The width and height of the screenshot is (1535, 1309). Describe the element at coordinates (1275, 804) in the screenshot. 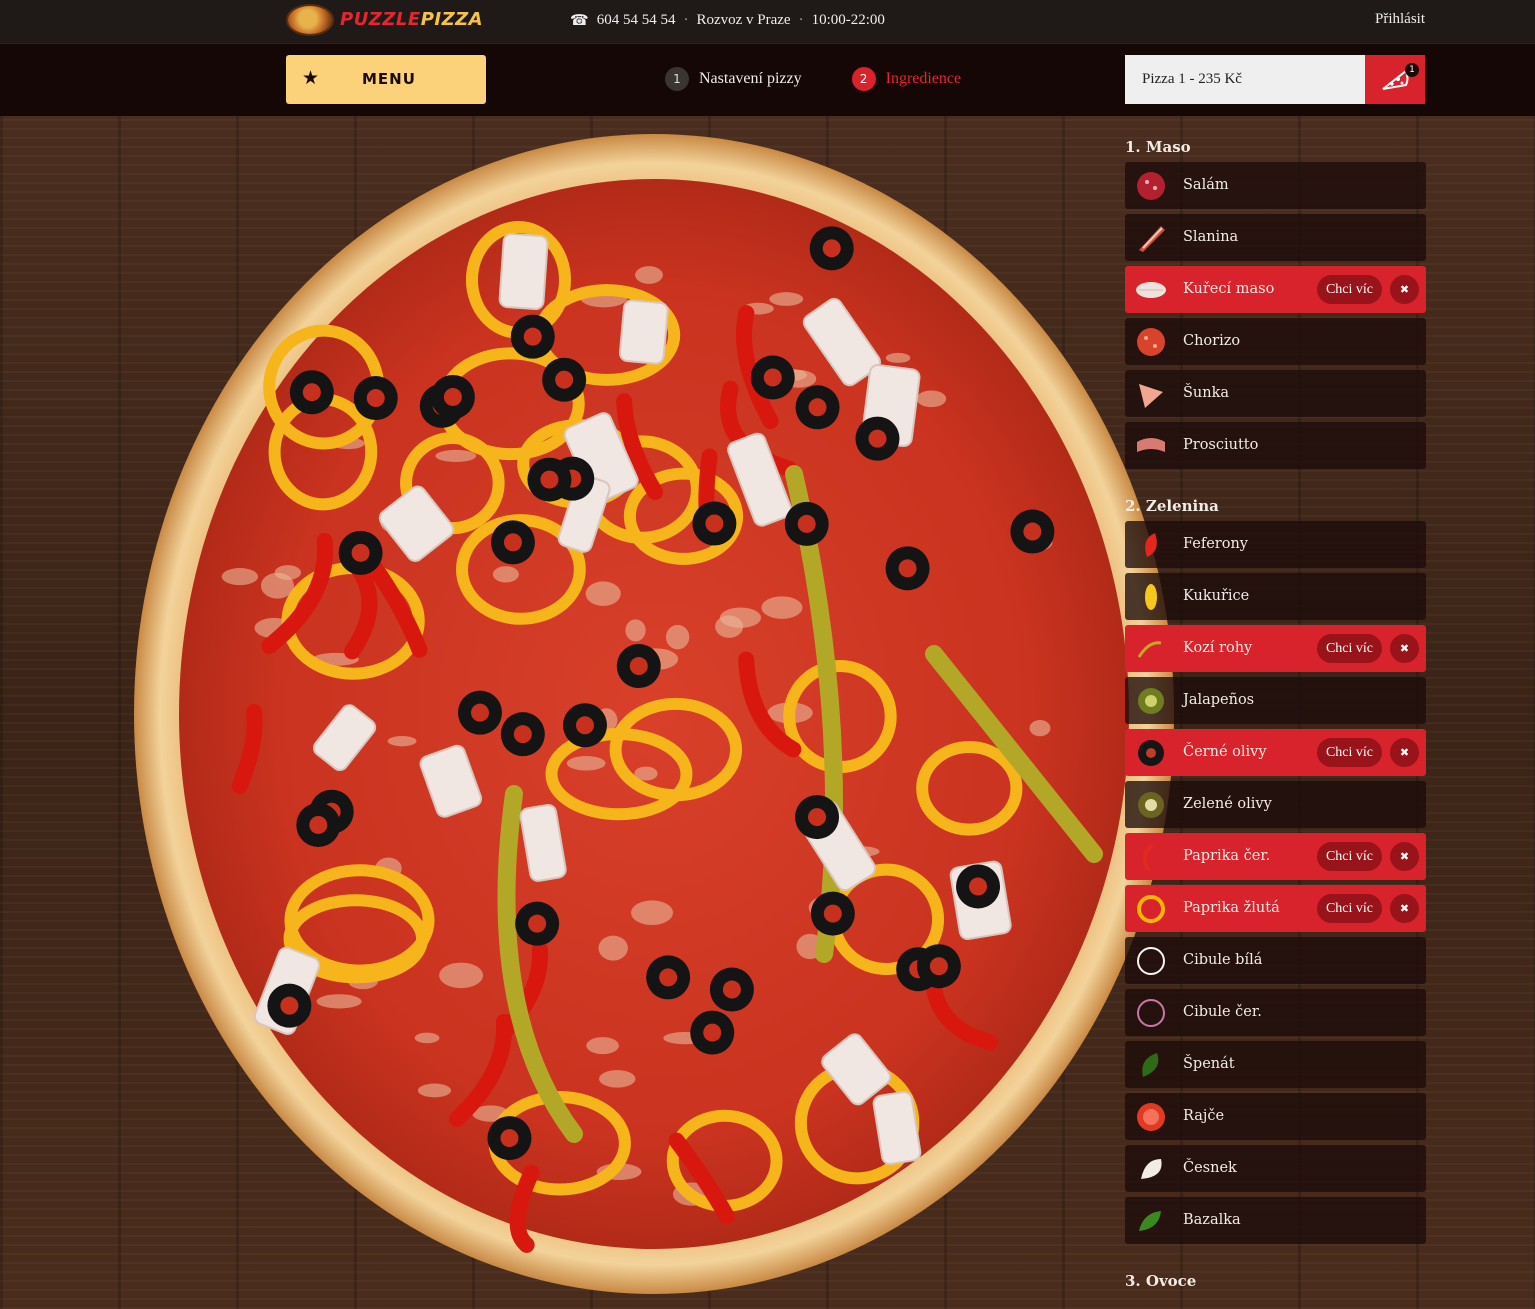

I see `ingredient-item: Zelené olivy` at that location.